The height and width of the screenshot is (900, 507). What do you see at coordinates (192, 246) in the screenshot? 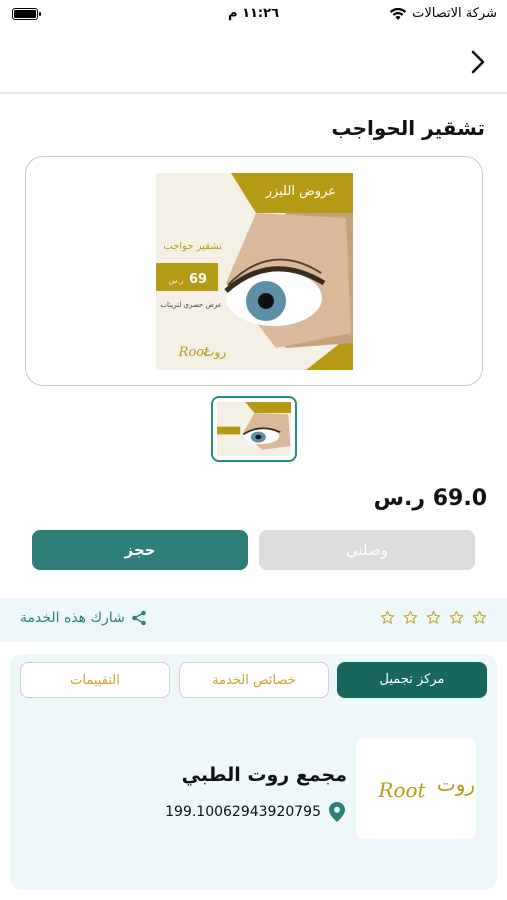
I see `svg-text: تشقير حواجب` at bounding box center [192, 246].